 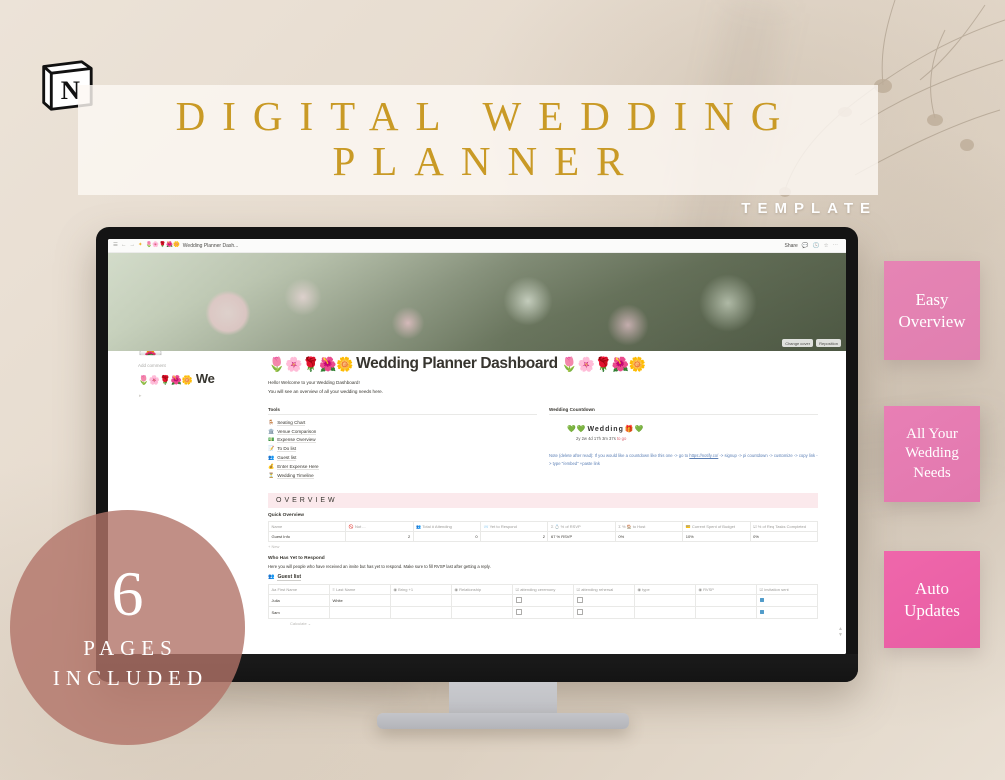 I want to click on comment-icon: 💬, so click(x=805, y=246).